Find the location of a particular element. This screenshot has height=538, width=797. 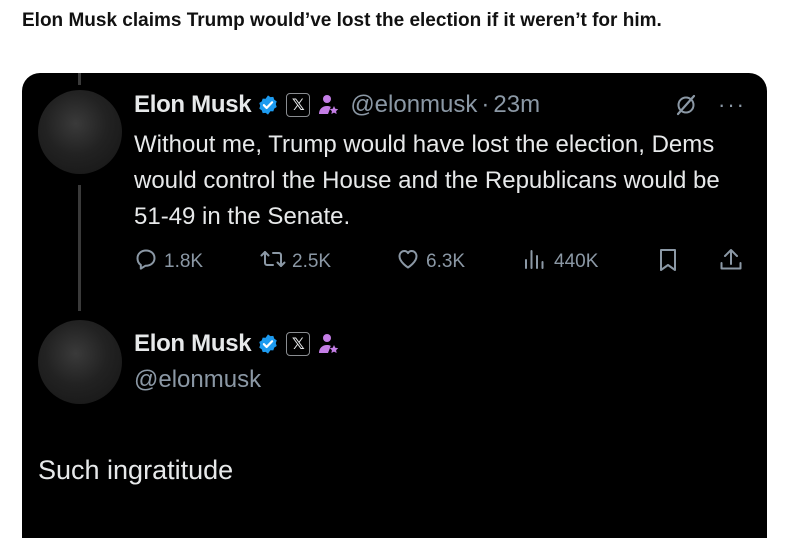

tweet-actions: 1.8K 2.5K 6.3K 440K is located at coordinates (446, 261).